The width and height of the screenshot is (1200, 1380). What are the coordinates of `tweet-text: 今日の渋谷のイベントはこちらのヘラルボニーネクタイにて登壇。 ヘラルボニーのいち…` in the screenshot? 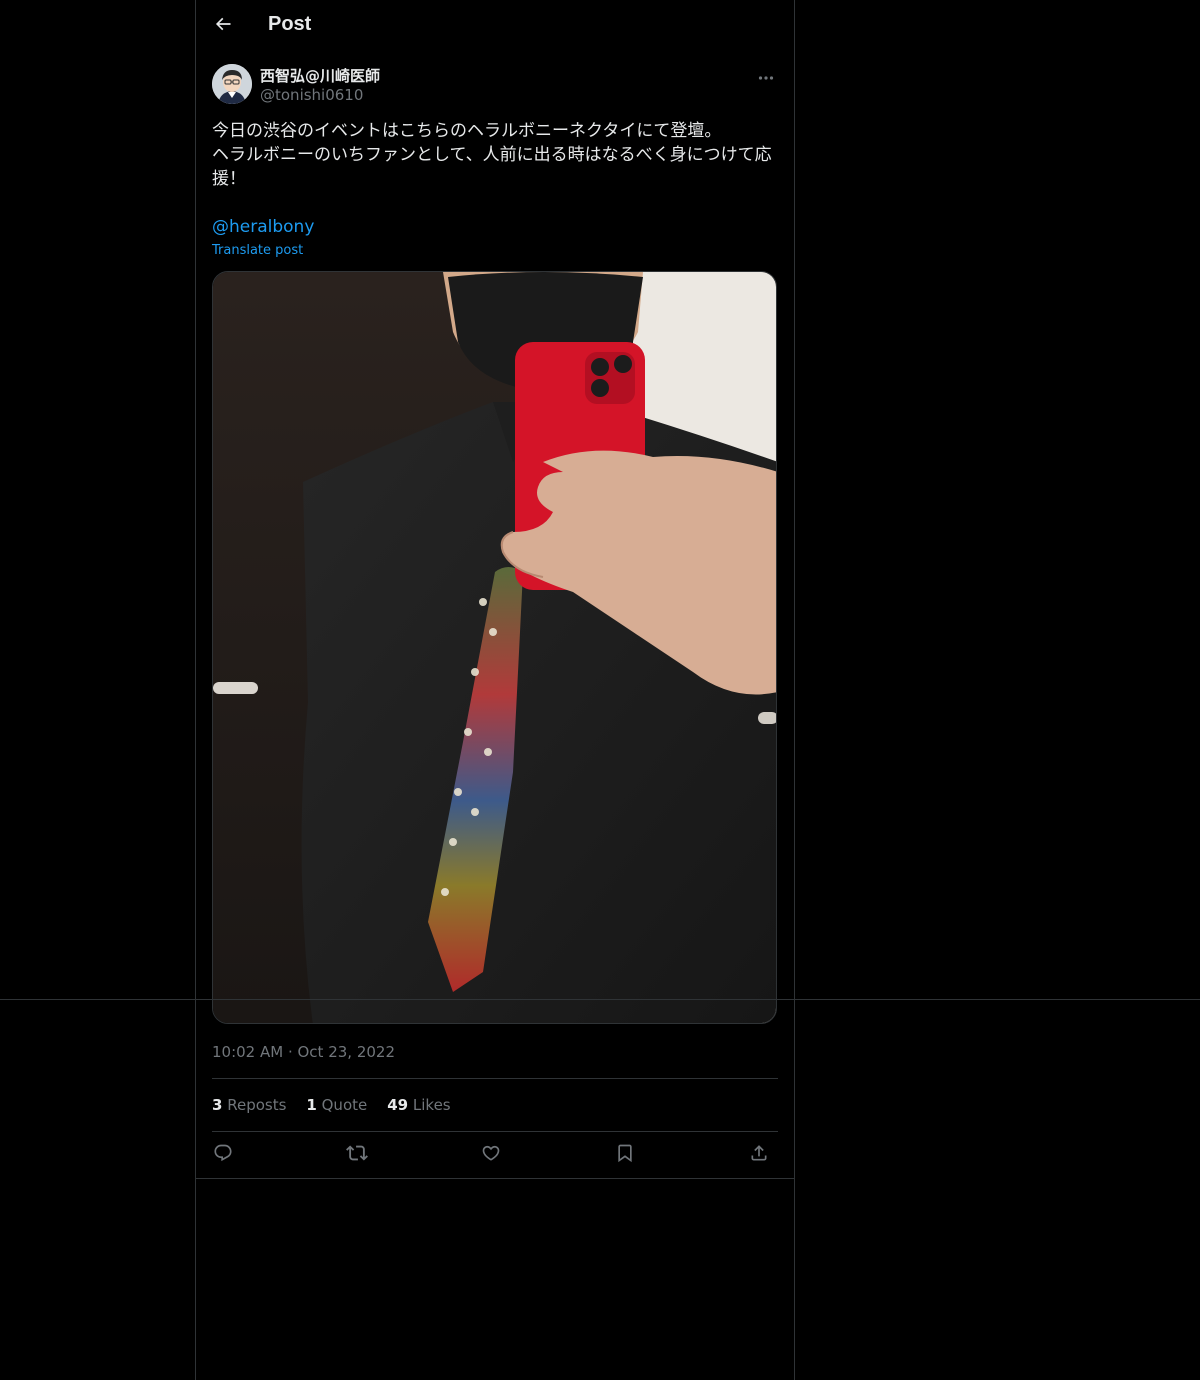 It's located at (495, 155).